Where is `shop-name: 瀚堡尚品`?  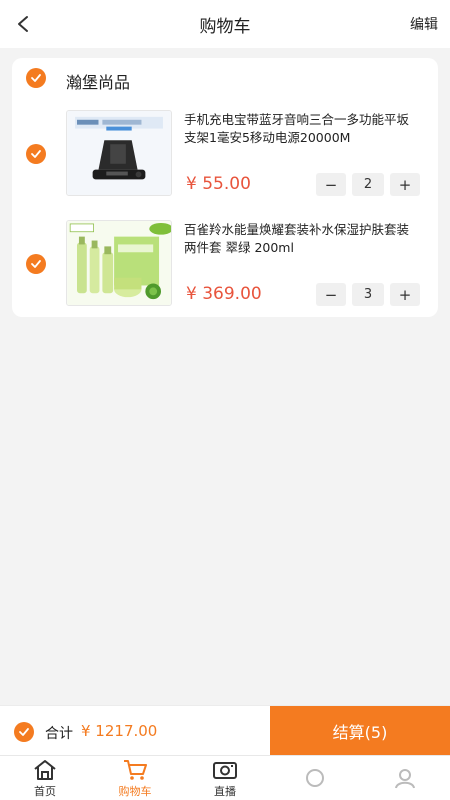 shop-name: 瀚堡尚品 is located at coordinates (98, 81).